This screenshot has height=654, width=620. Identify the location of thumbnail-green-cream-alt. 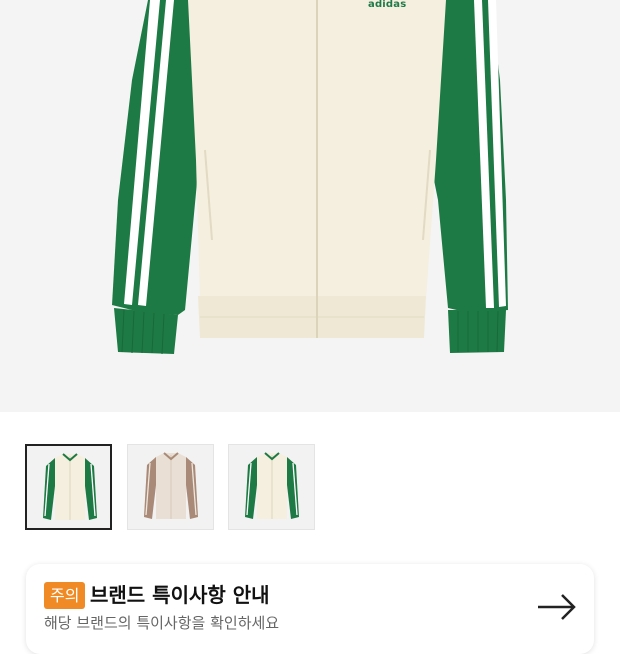
(271, 487).